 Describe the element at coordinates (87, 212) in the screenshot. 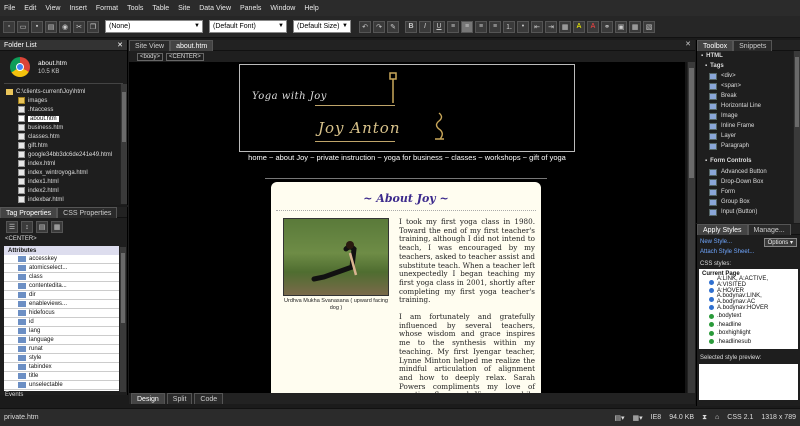

I see `tab-css-properties: CSS Properties` at that location.